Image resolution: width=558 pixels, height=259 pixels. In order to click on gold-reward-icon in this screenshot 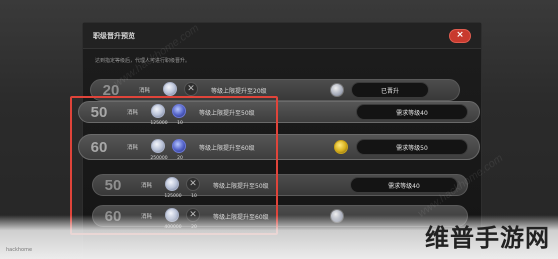, I will do `click(341, 147)`.